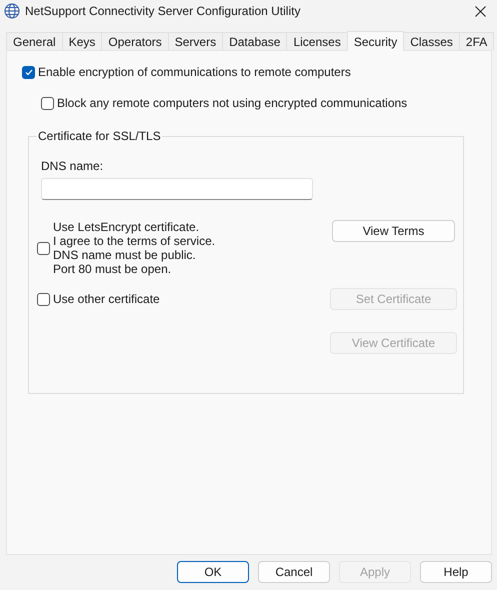 Image resolution: width=497 pixels, height=590 pixels. Describe the element at coordinates (480, 11) in the screenshot. I see `close-icon` at that location.